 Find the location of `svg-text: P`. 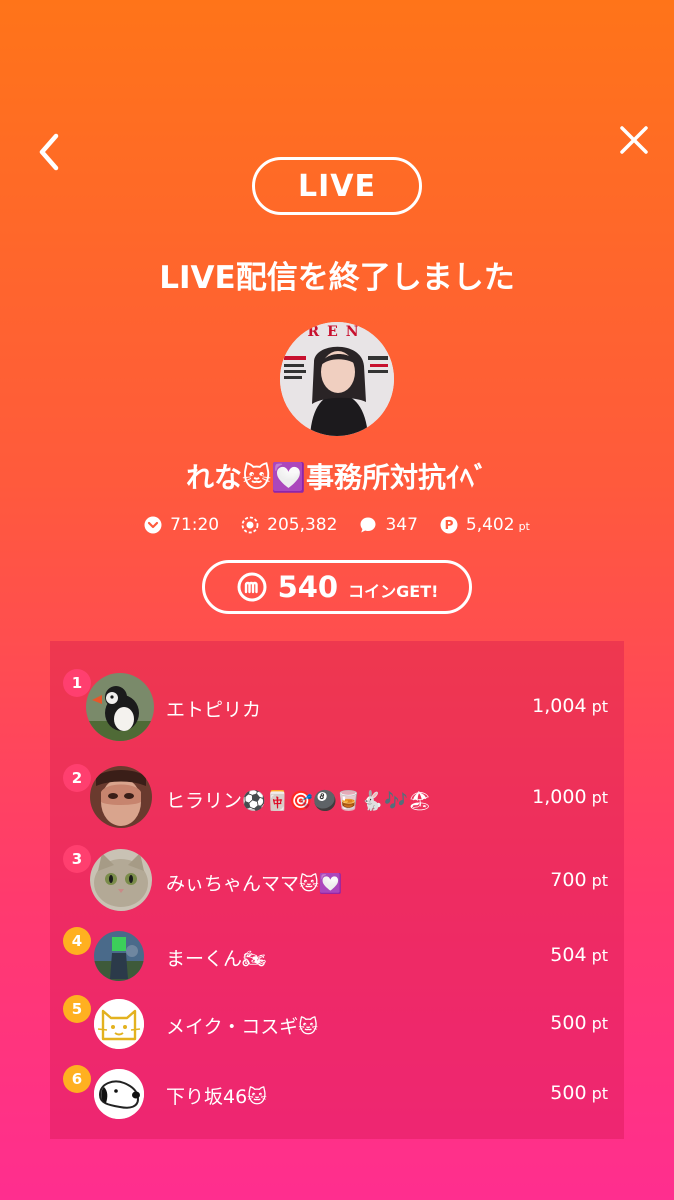

svg-text: P is located at coordinates (448, 525).